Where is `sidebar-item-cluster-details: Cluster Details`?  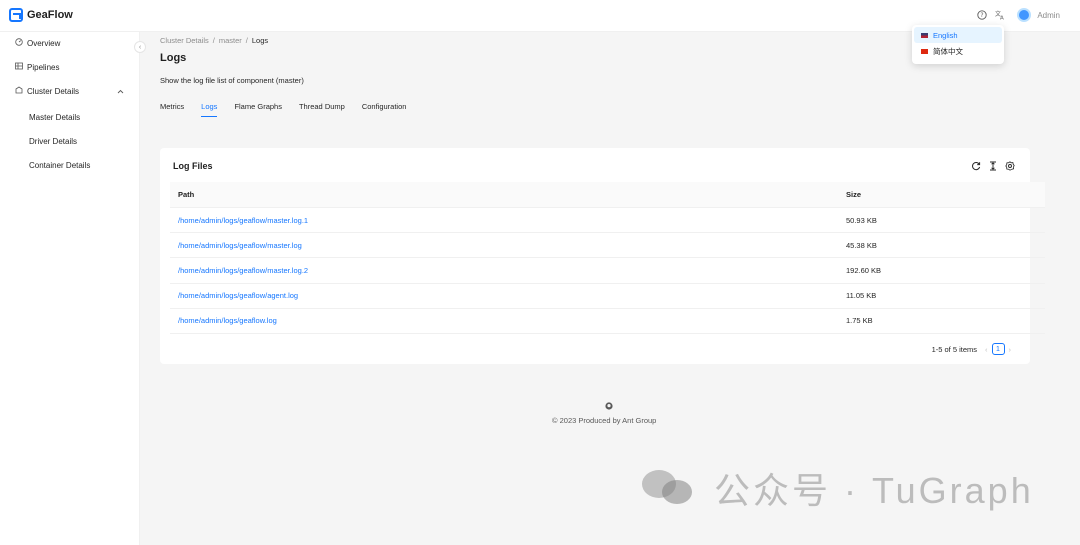 sidebar-item-cluster-details: Cluster Details is located at coordinates (70, 91).